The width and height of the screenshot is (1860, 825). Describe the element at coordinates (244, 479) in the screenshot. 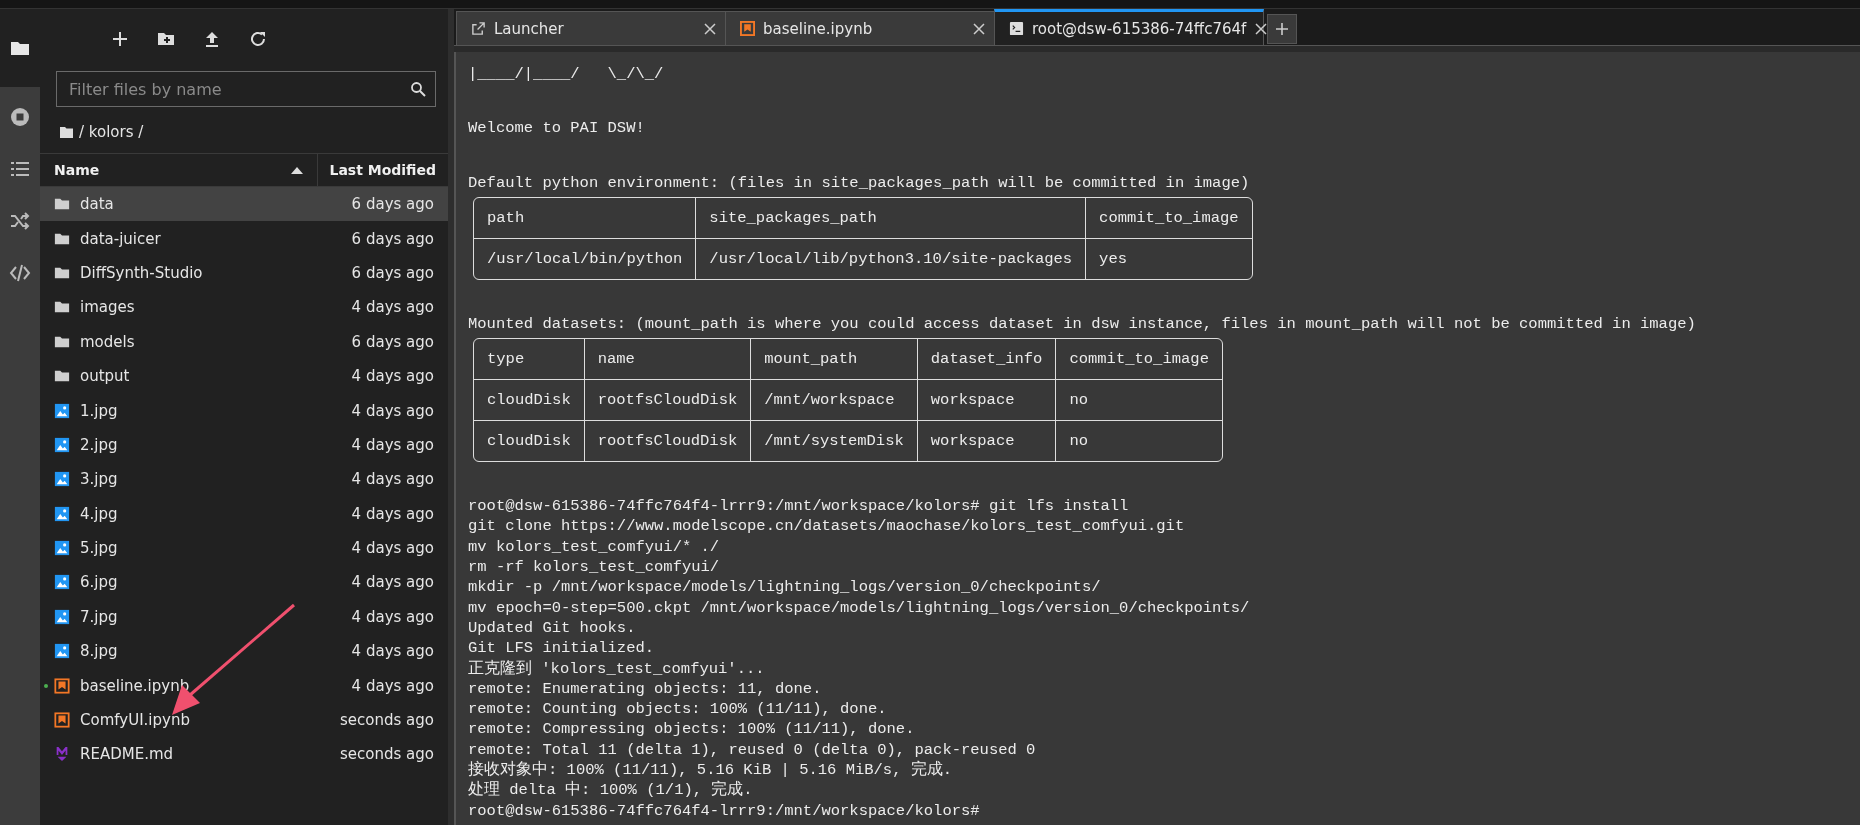

I see `file-list-item: 3.jpg 4 days ago` at that location.